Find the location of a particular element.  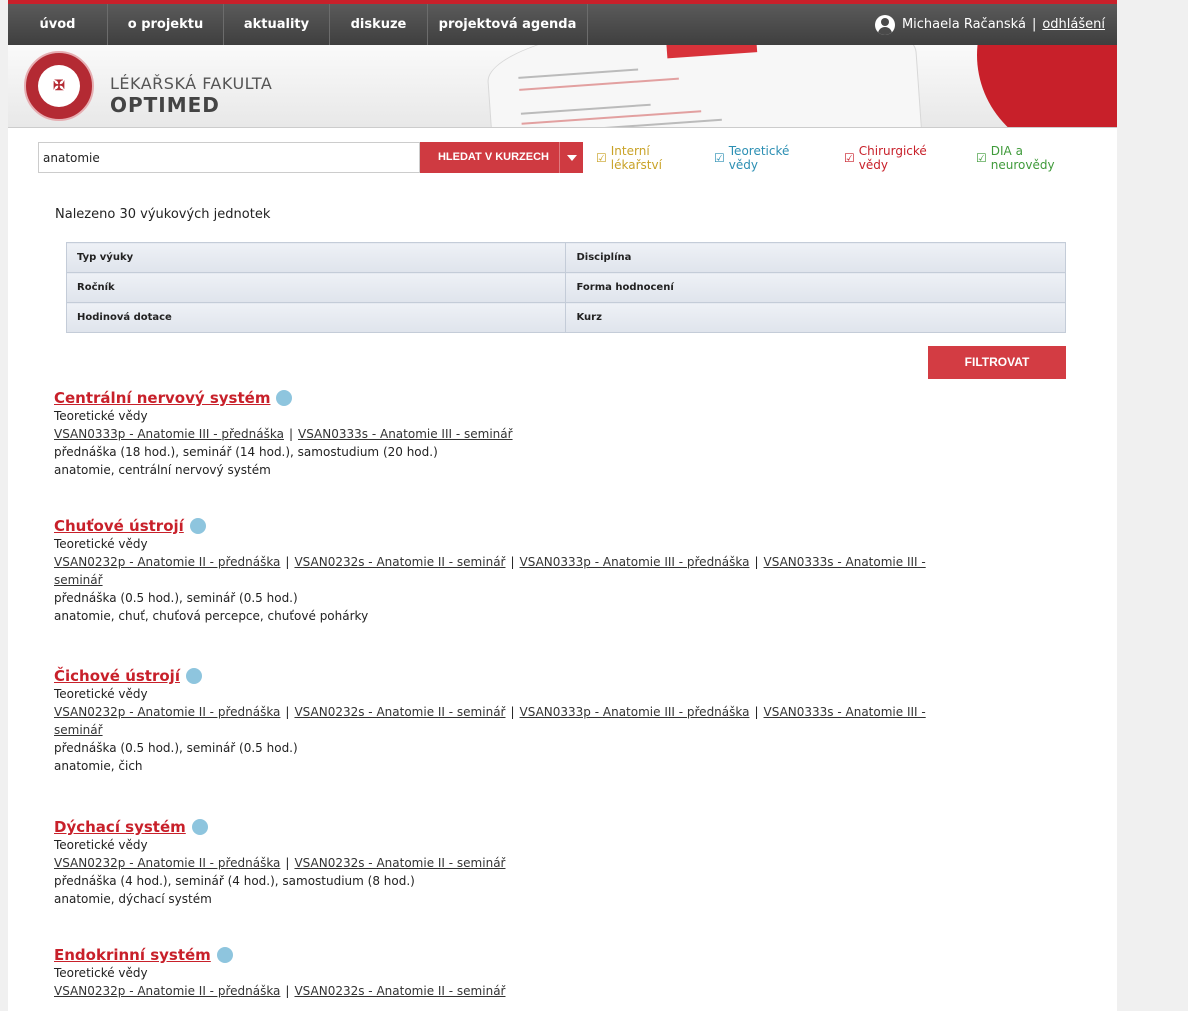

logout-link: odhlášení is located at coordinates (1073, 24).